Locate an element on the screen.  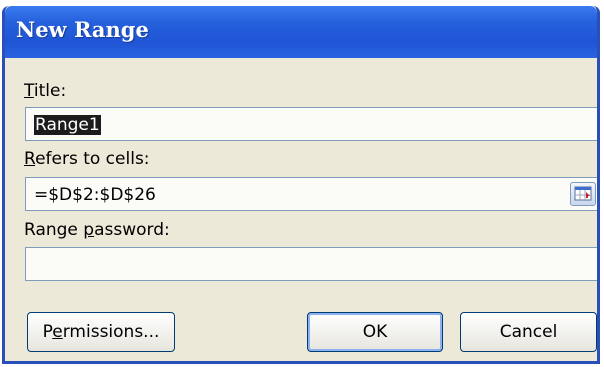
dialog-title: New Range is located at coordinates (82, 29).